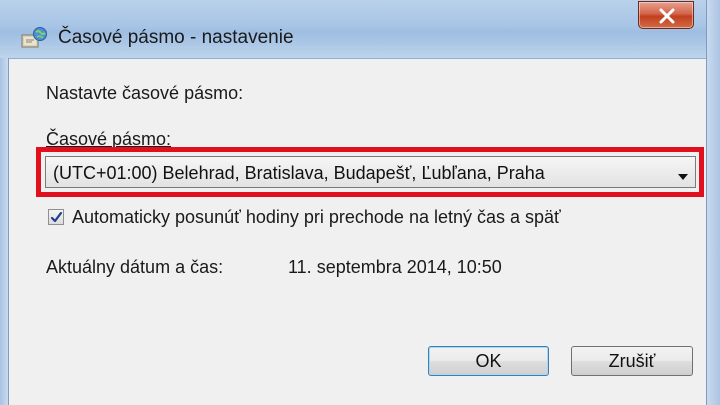 This screenshot has width=720, height=405. What do you see at coordinates (488, 361) in the screenshot?
I see `ok-button: OK` at bounding box center [488, 361].